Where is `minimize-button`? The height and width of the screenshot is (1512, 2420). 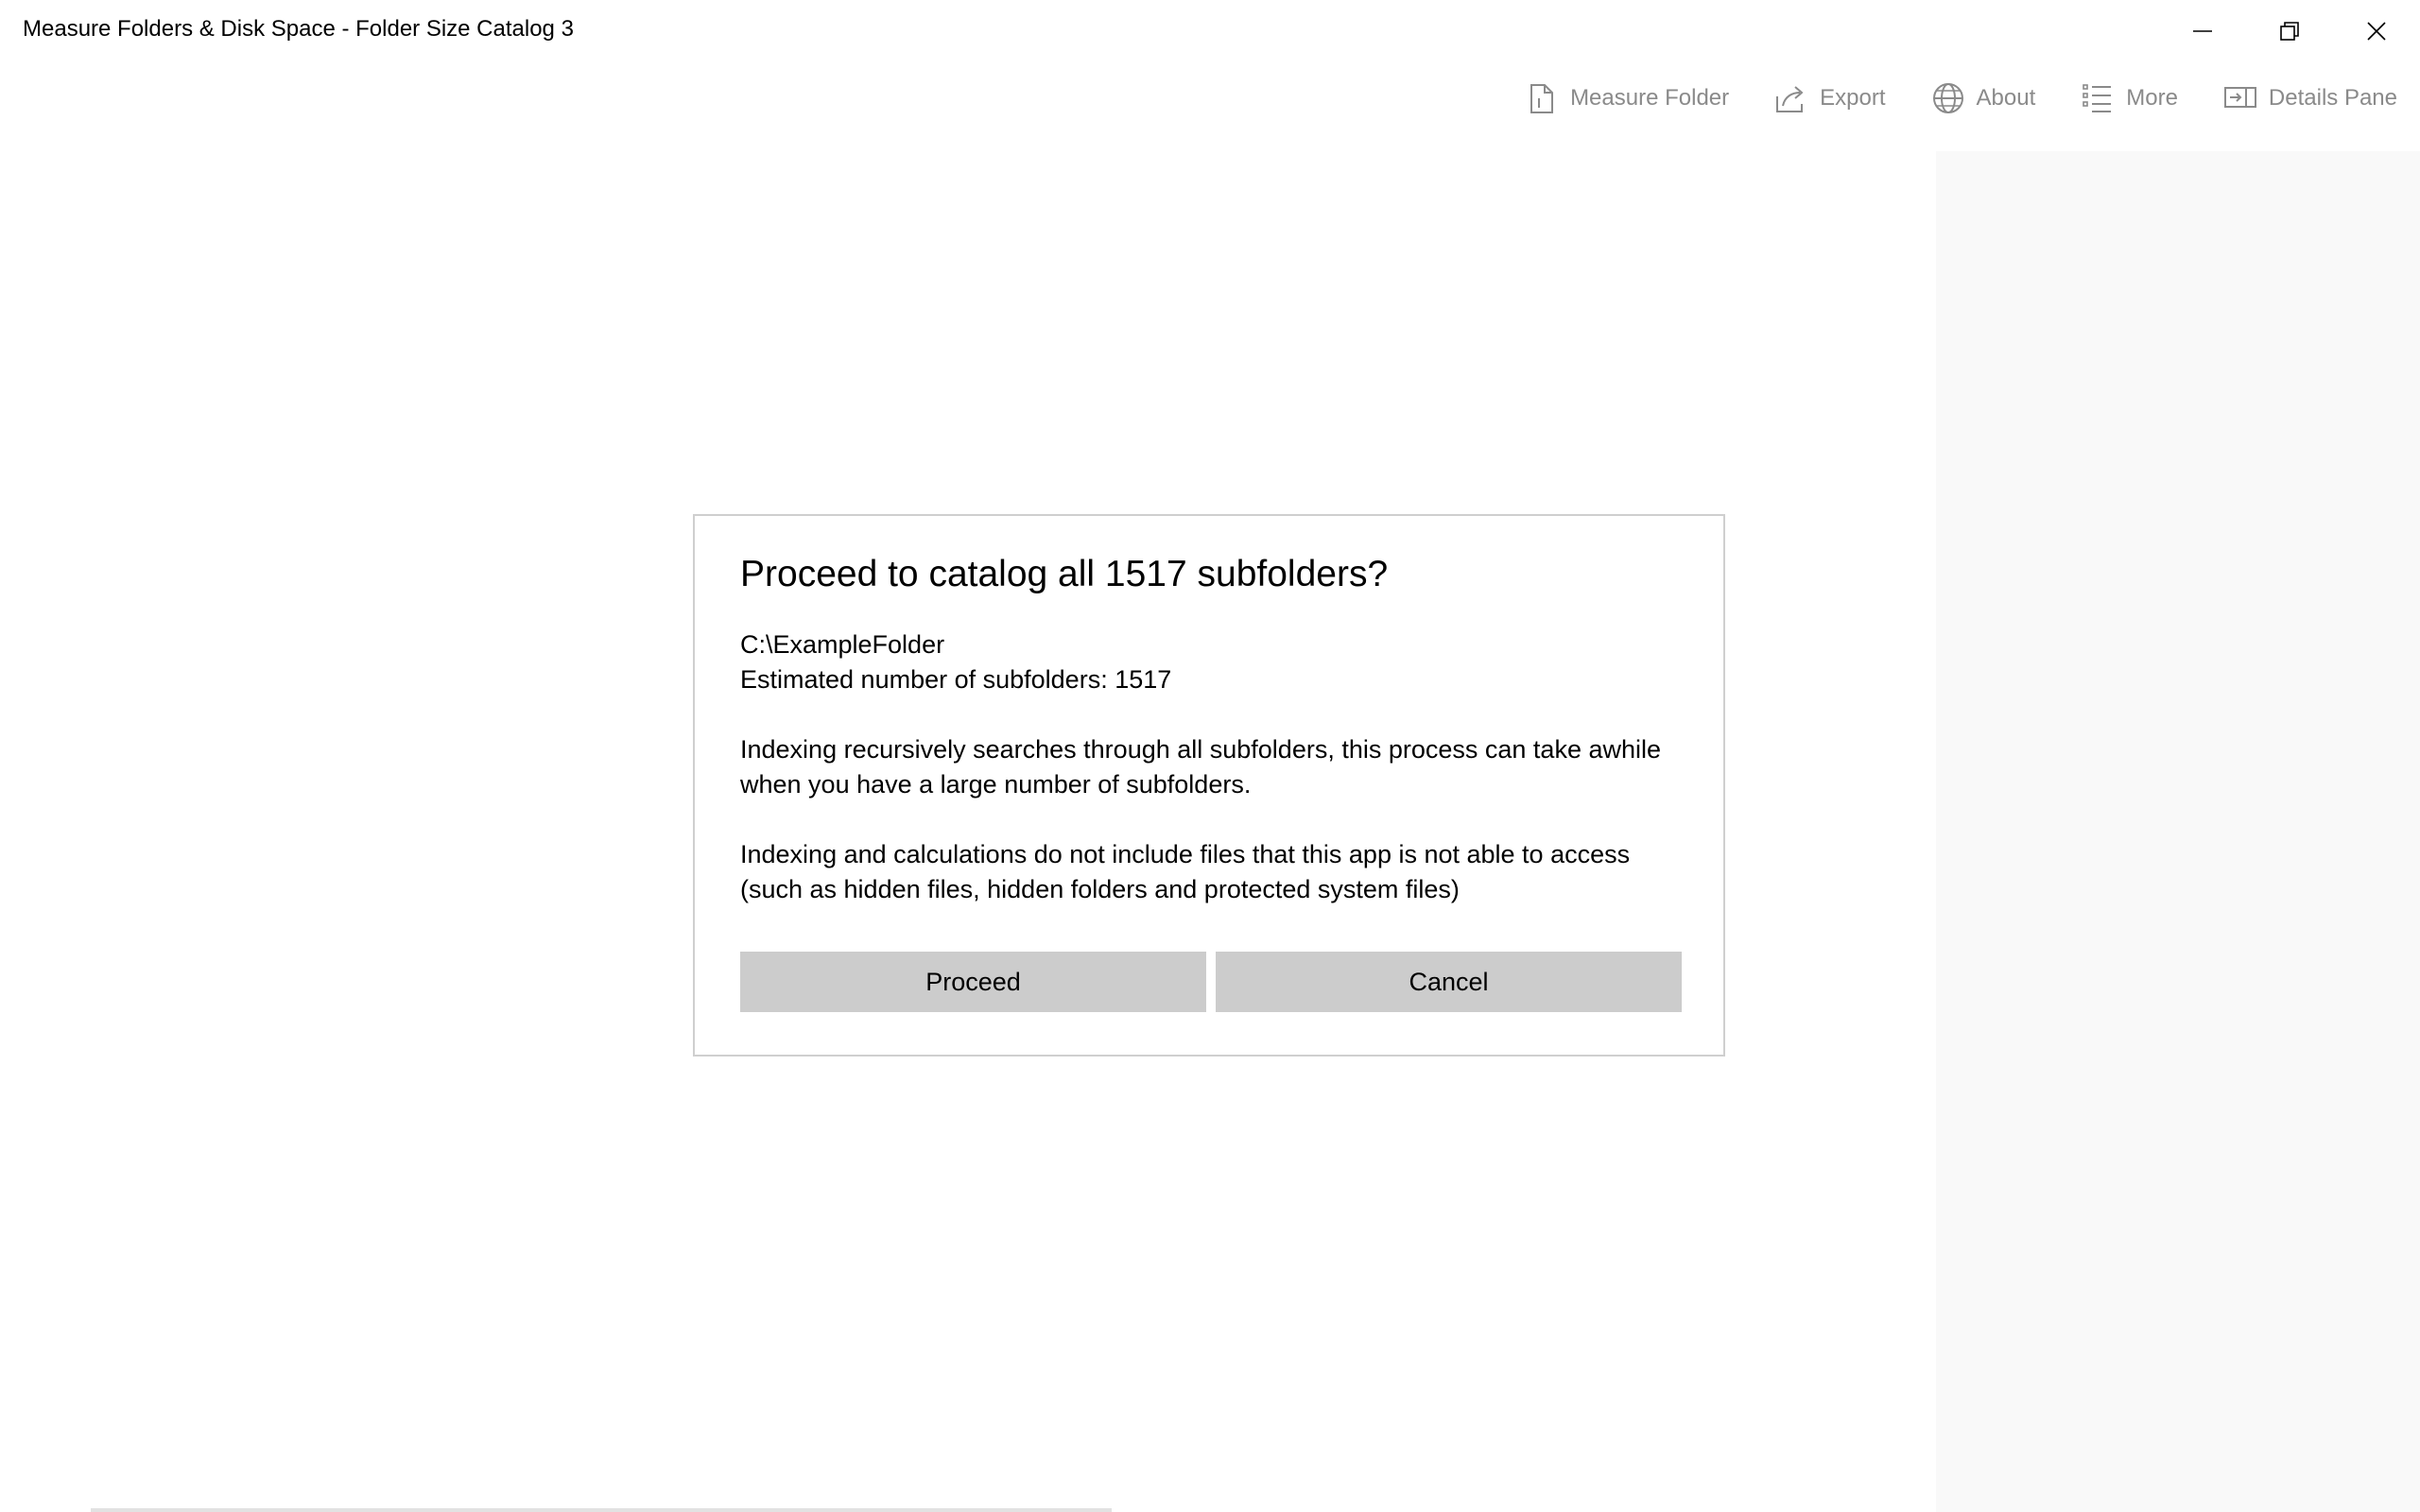
minimize-button is located at coordinates (2202, 31).